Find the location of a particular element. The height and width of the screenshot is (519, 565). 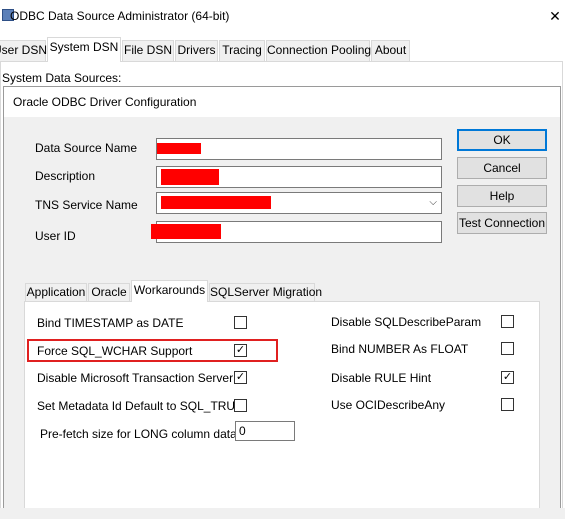

data-source-name-input is located at coordinates (299, 149).